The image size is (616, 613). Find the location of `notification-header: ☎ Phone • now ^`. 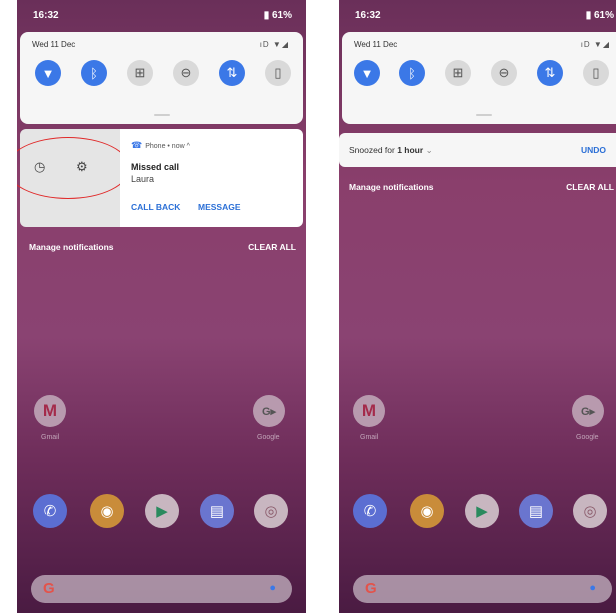

notification-header: ☎ Phone • now ^ is located at coordinates (160, 145).